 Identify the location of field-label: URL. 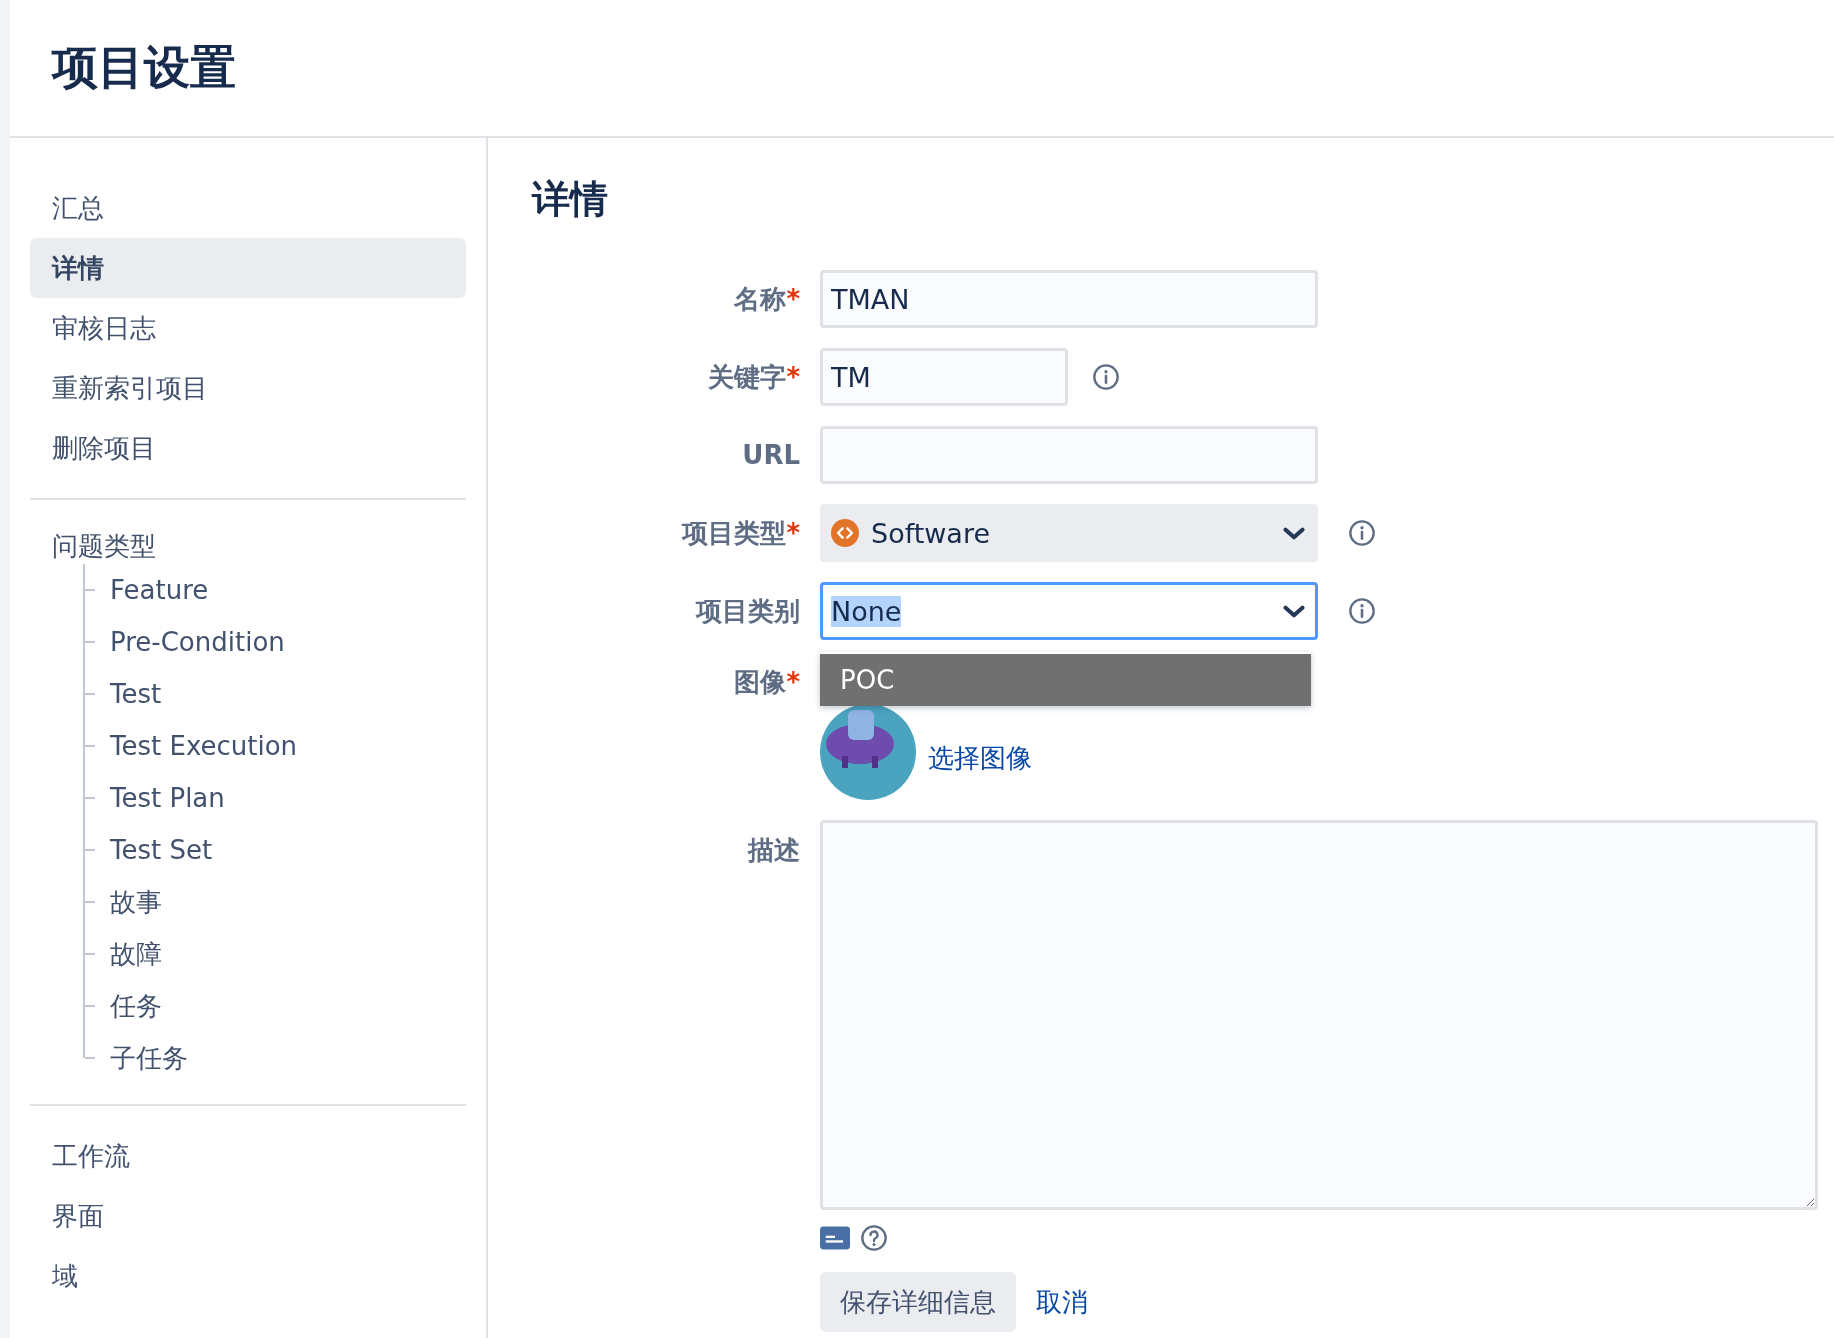
(770, 455).